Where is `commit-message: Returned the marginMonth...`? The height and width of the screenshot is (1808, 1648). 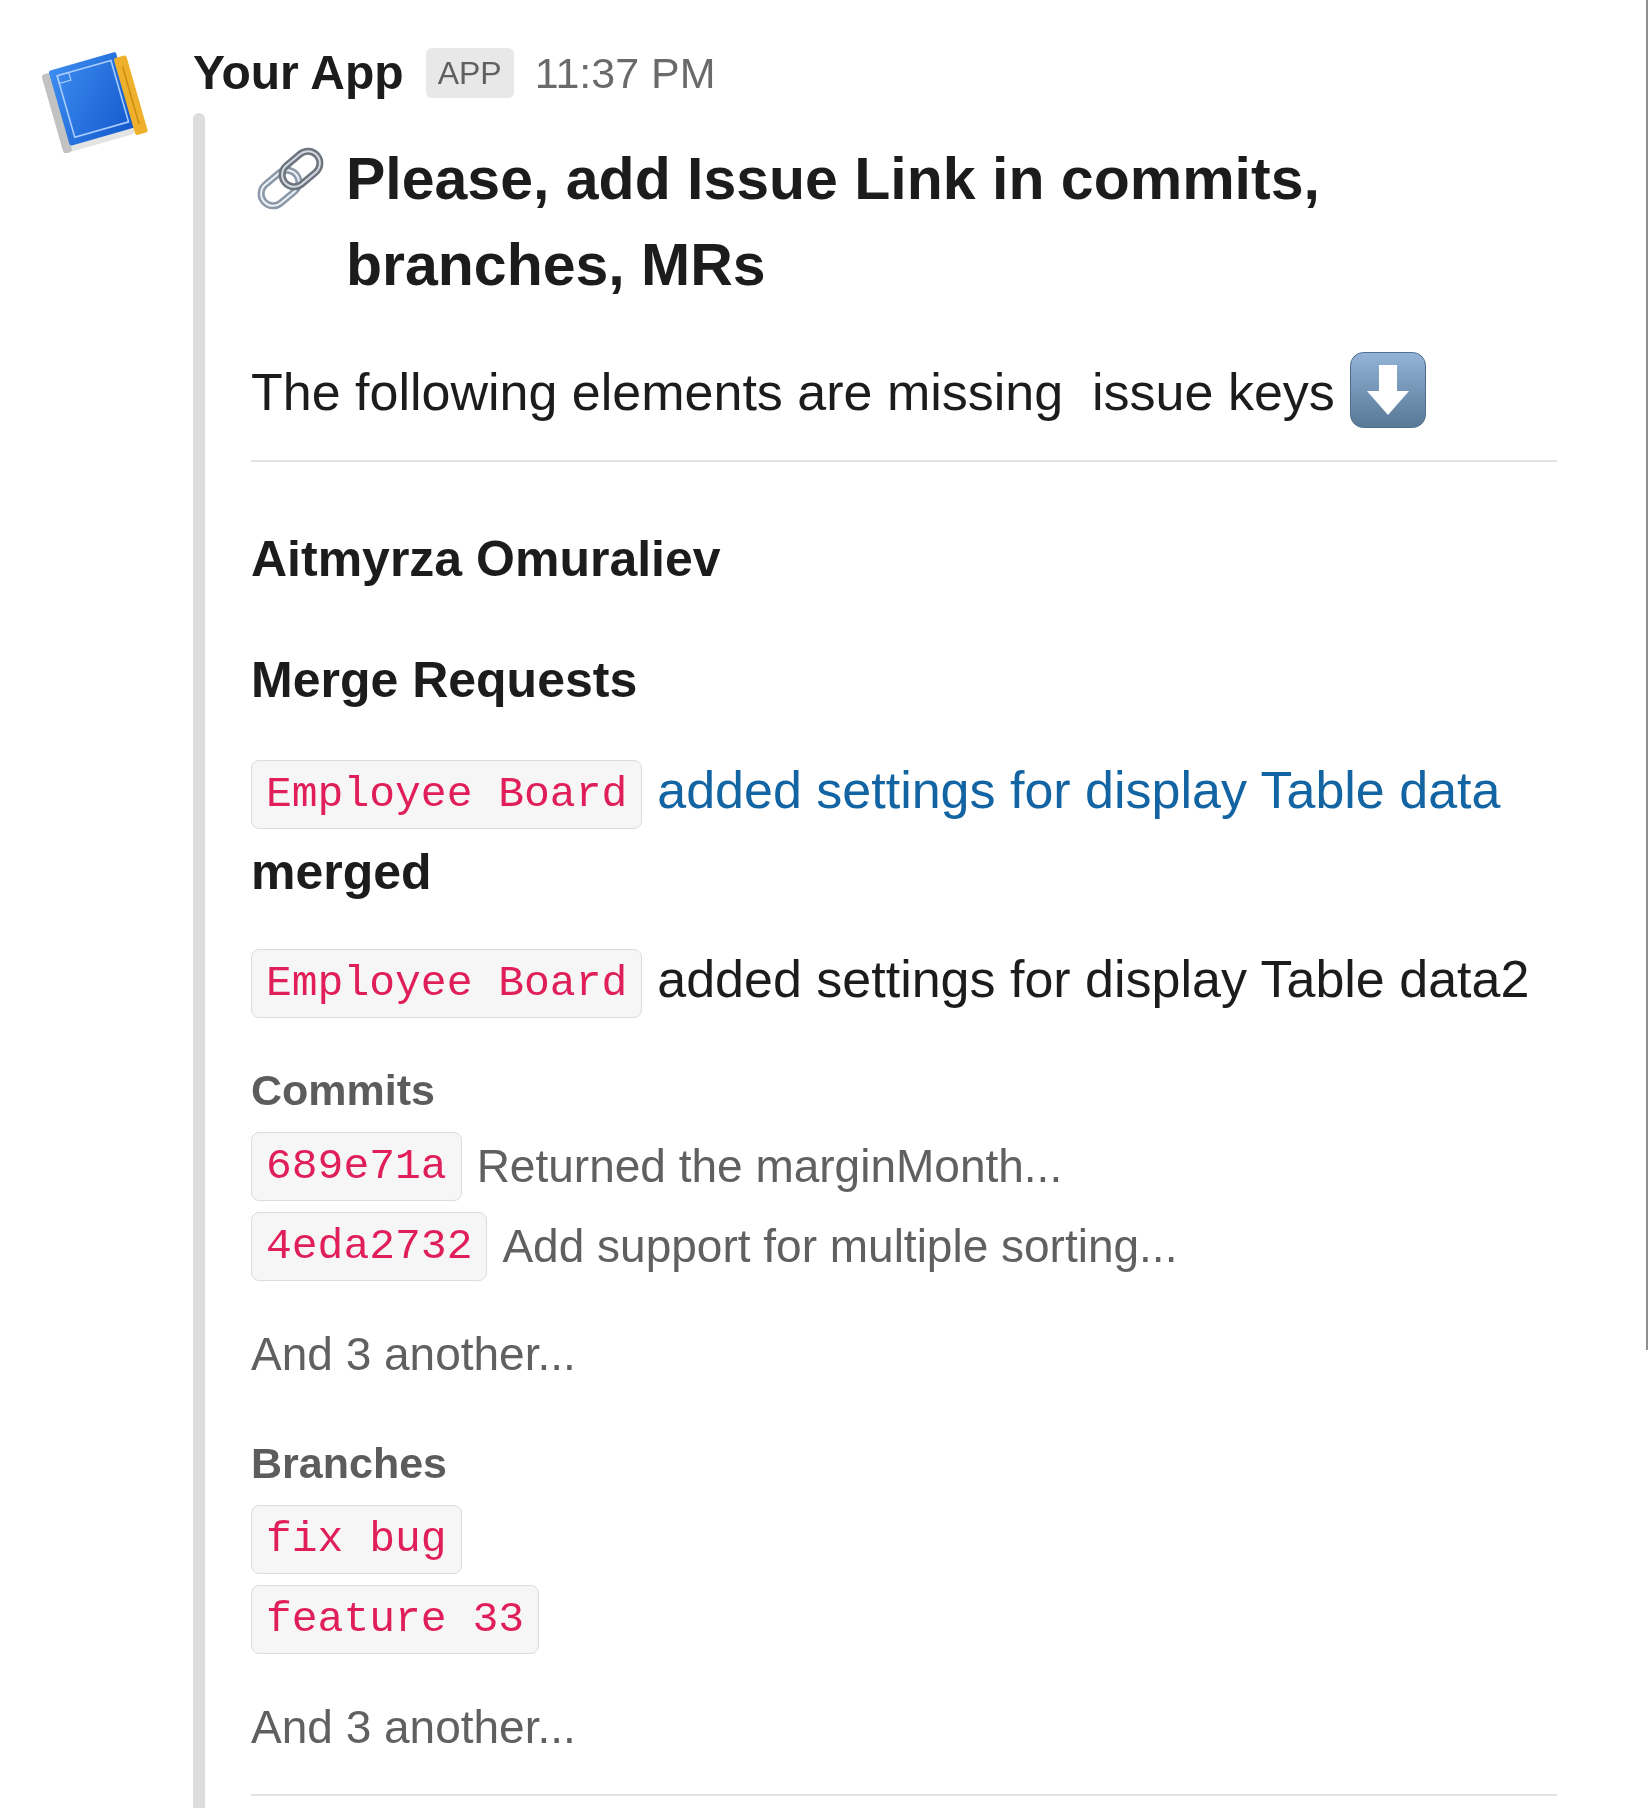 commit-message: Returned the marginMonth... is located at coordinates (769, 1166).